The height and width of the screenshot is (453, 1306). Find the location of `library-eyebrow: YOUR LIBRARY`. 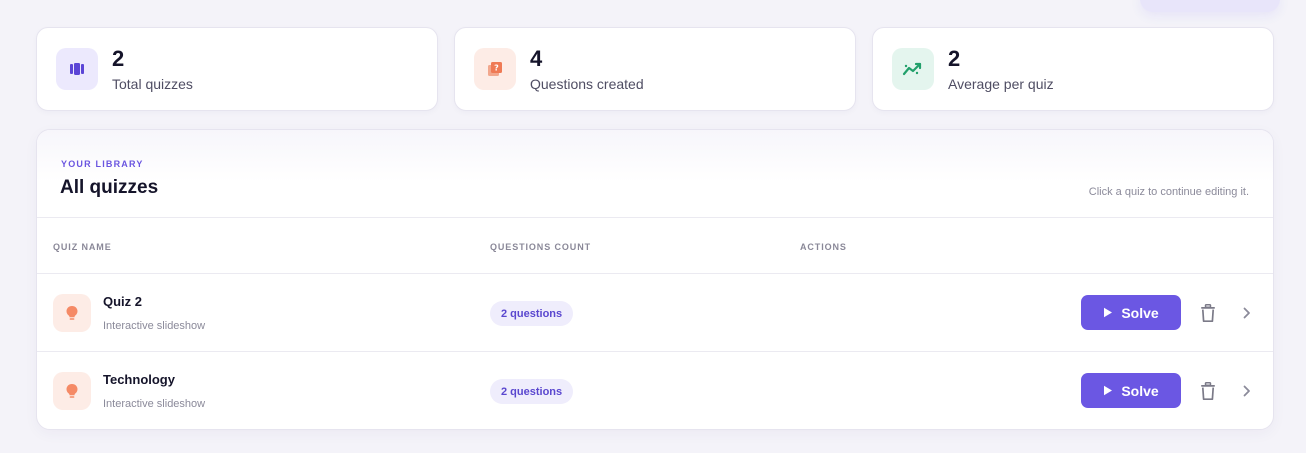

library-eyebrow: YOUR LIBRARY is located at coordinates (102, 164).